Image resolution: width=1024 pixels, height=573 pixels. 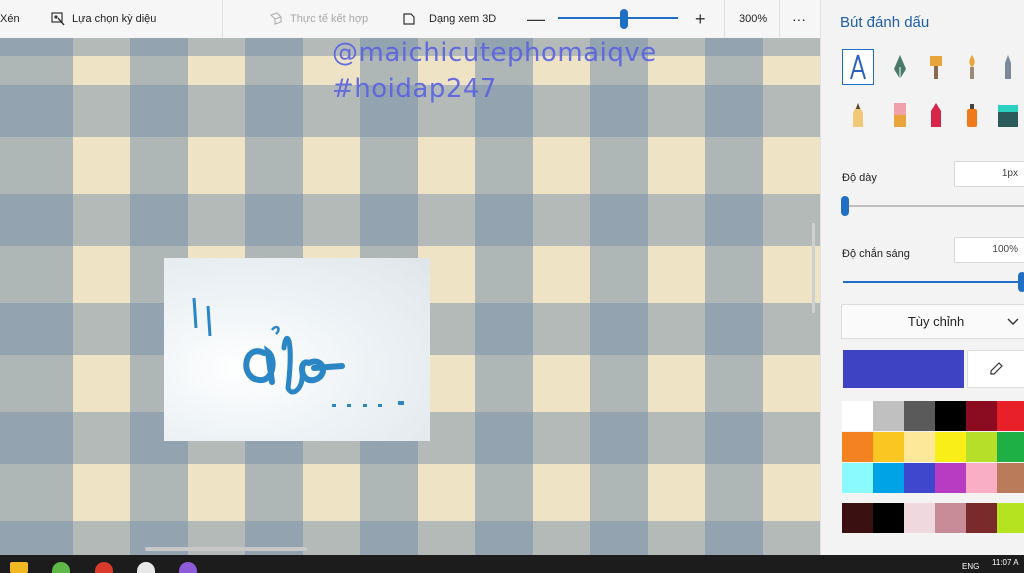 I want to click on view-3d-button: Dạng xem 3D, so click(x=449, y=19).